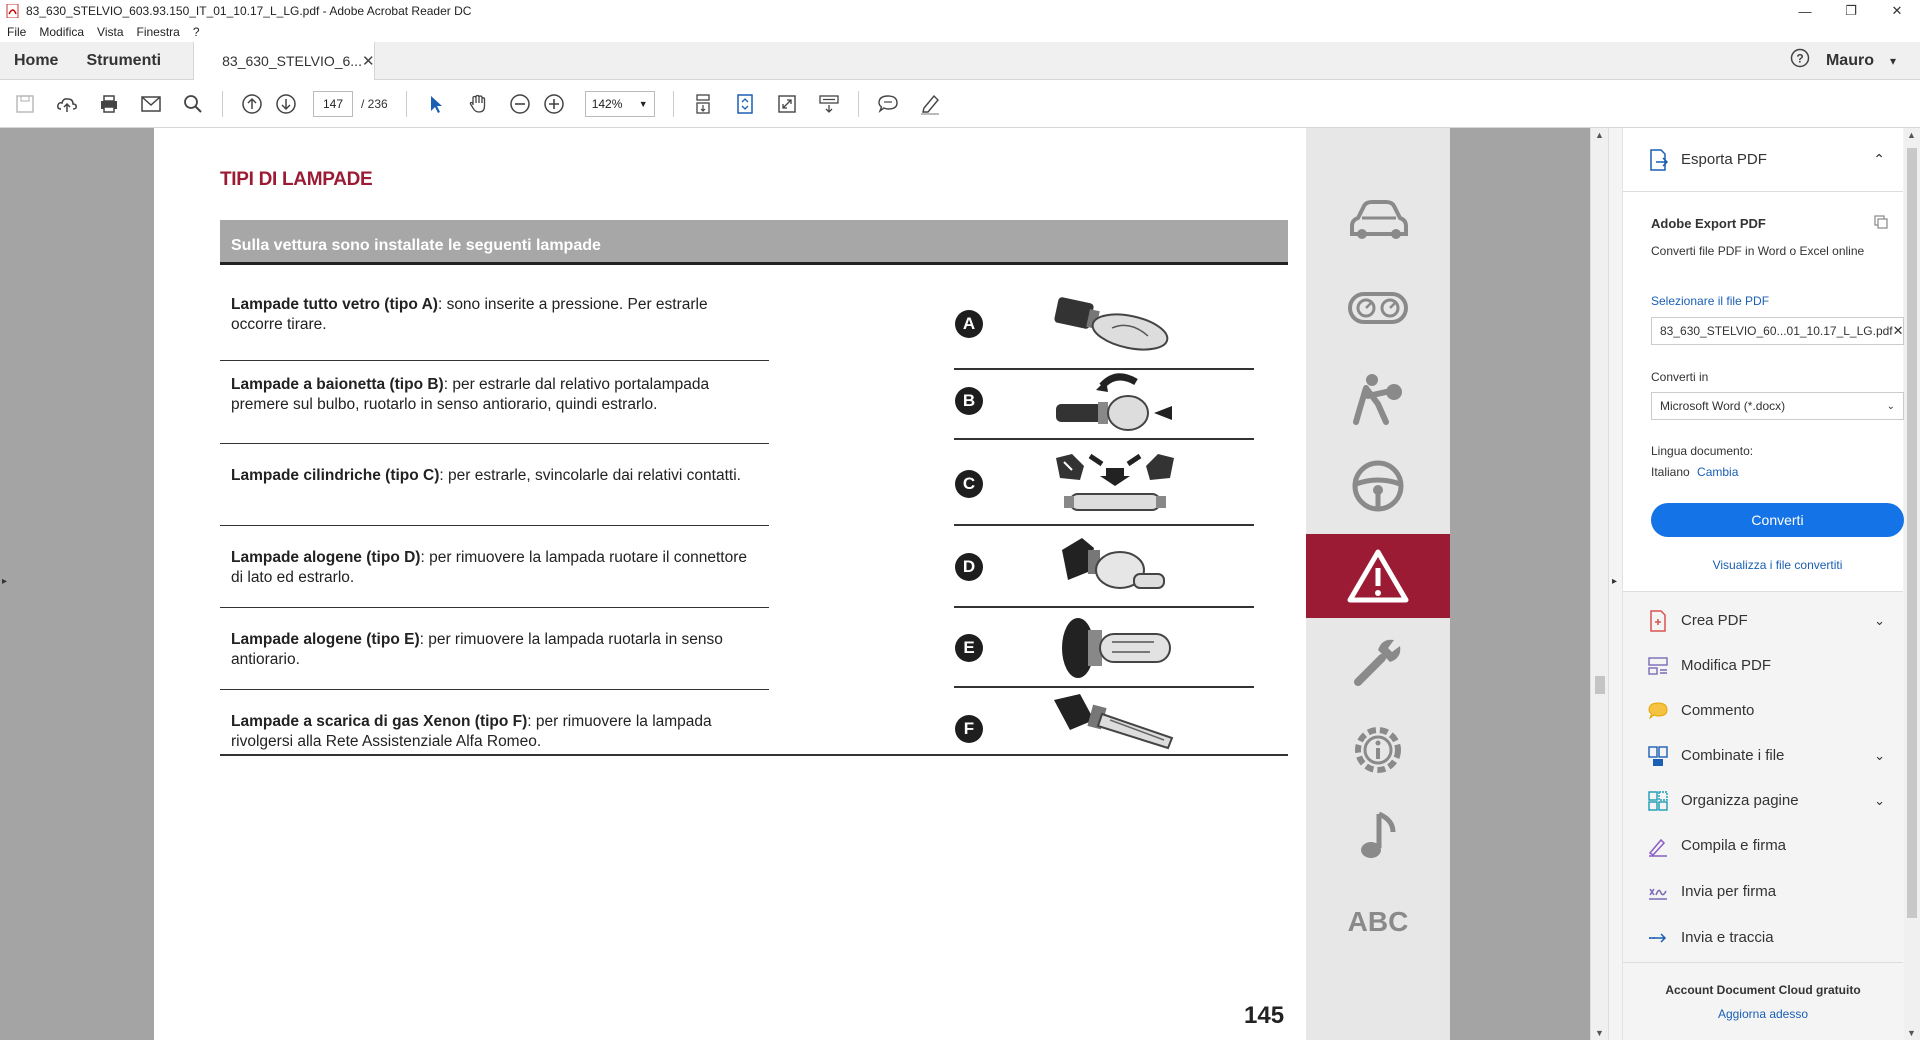 This screenshot has height=1040, width=1920. What do you see at coordinates (1898, 331) in the screenshot?
I see `clear-file-icon: ✕` at bounding box center [1898, 331].